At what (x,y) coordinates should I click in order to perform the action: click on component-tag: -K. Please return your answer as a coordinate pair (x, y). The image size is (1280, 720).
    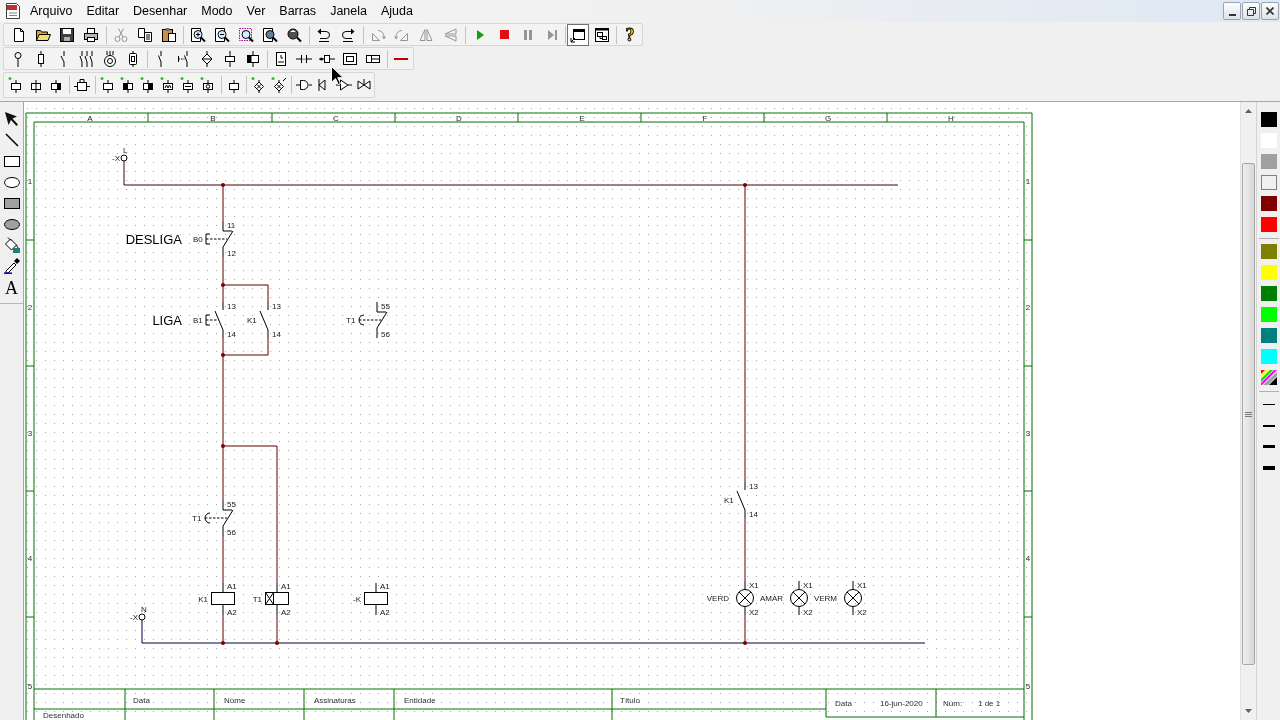
    Looking at the image, I should click on (357, 599).